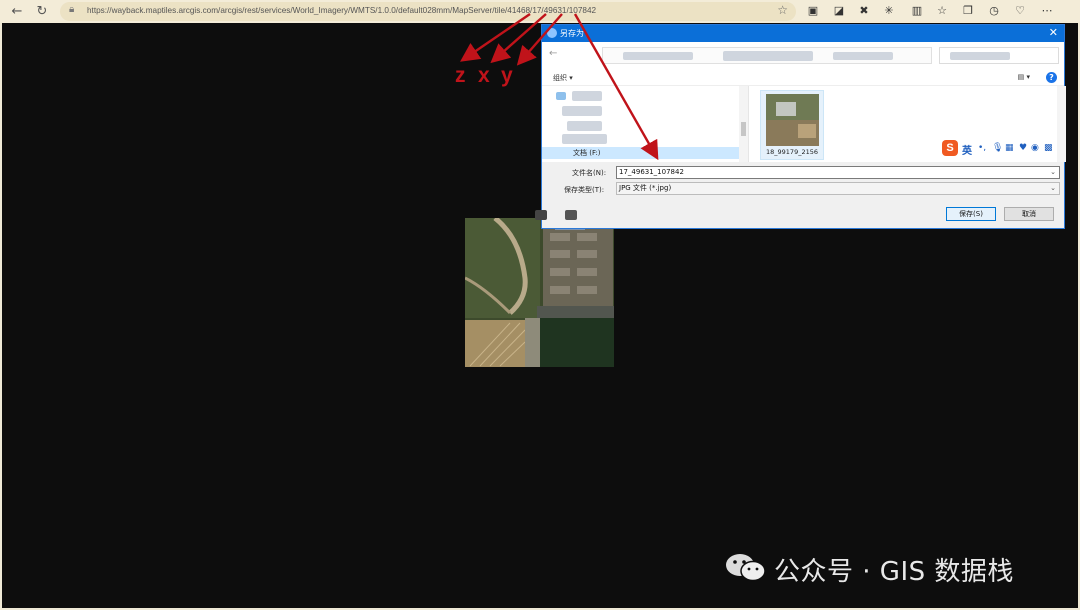 The width and height of the screenshot is (1080, 610). Describe the element at coordinates (971, 214) in the screenshot. I see `save-button: 保存(S)` at that location.